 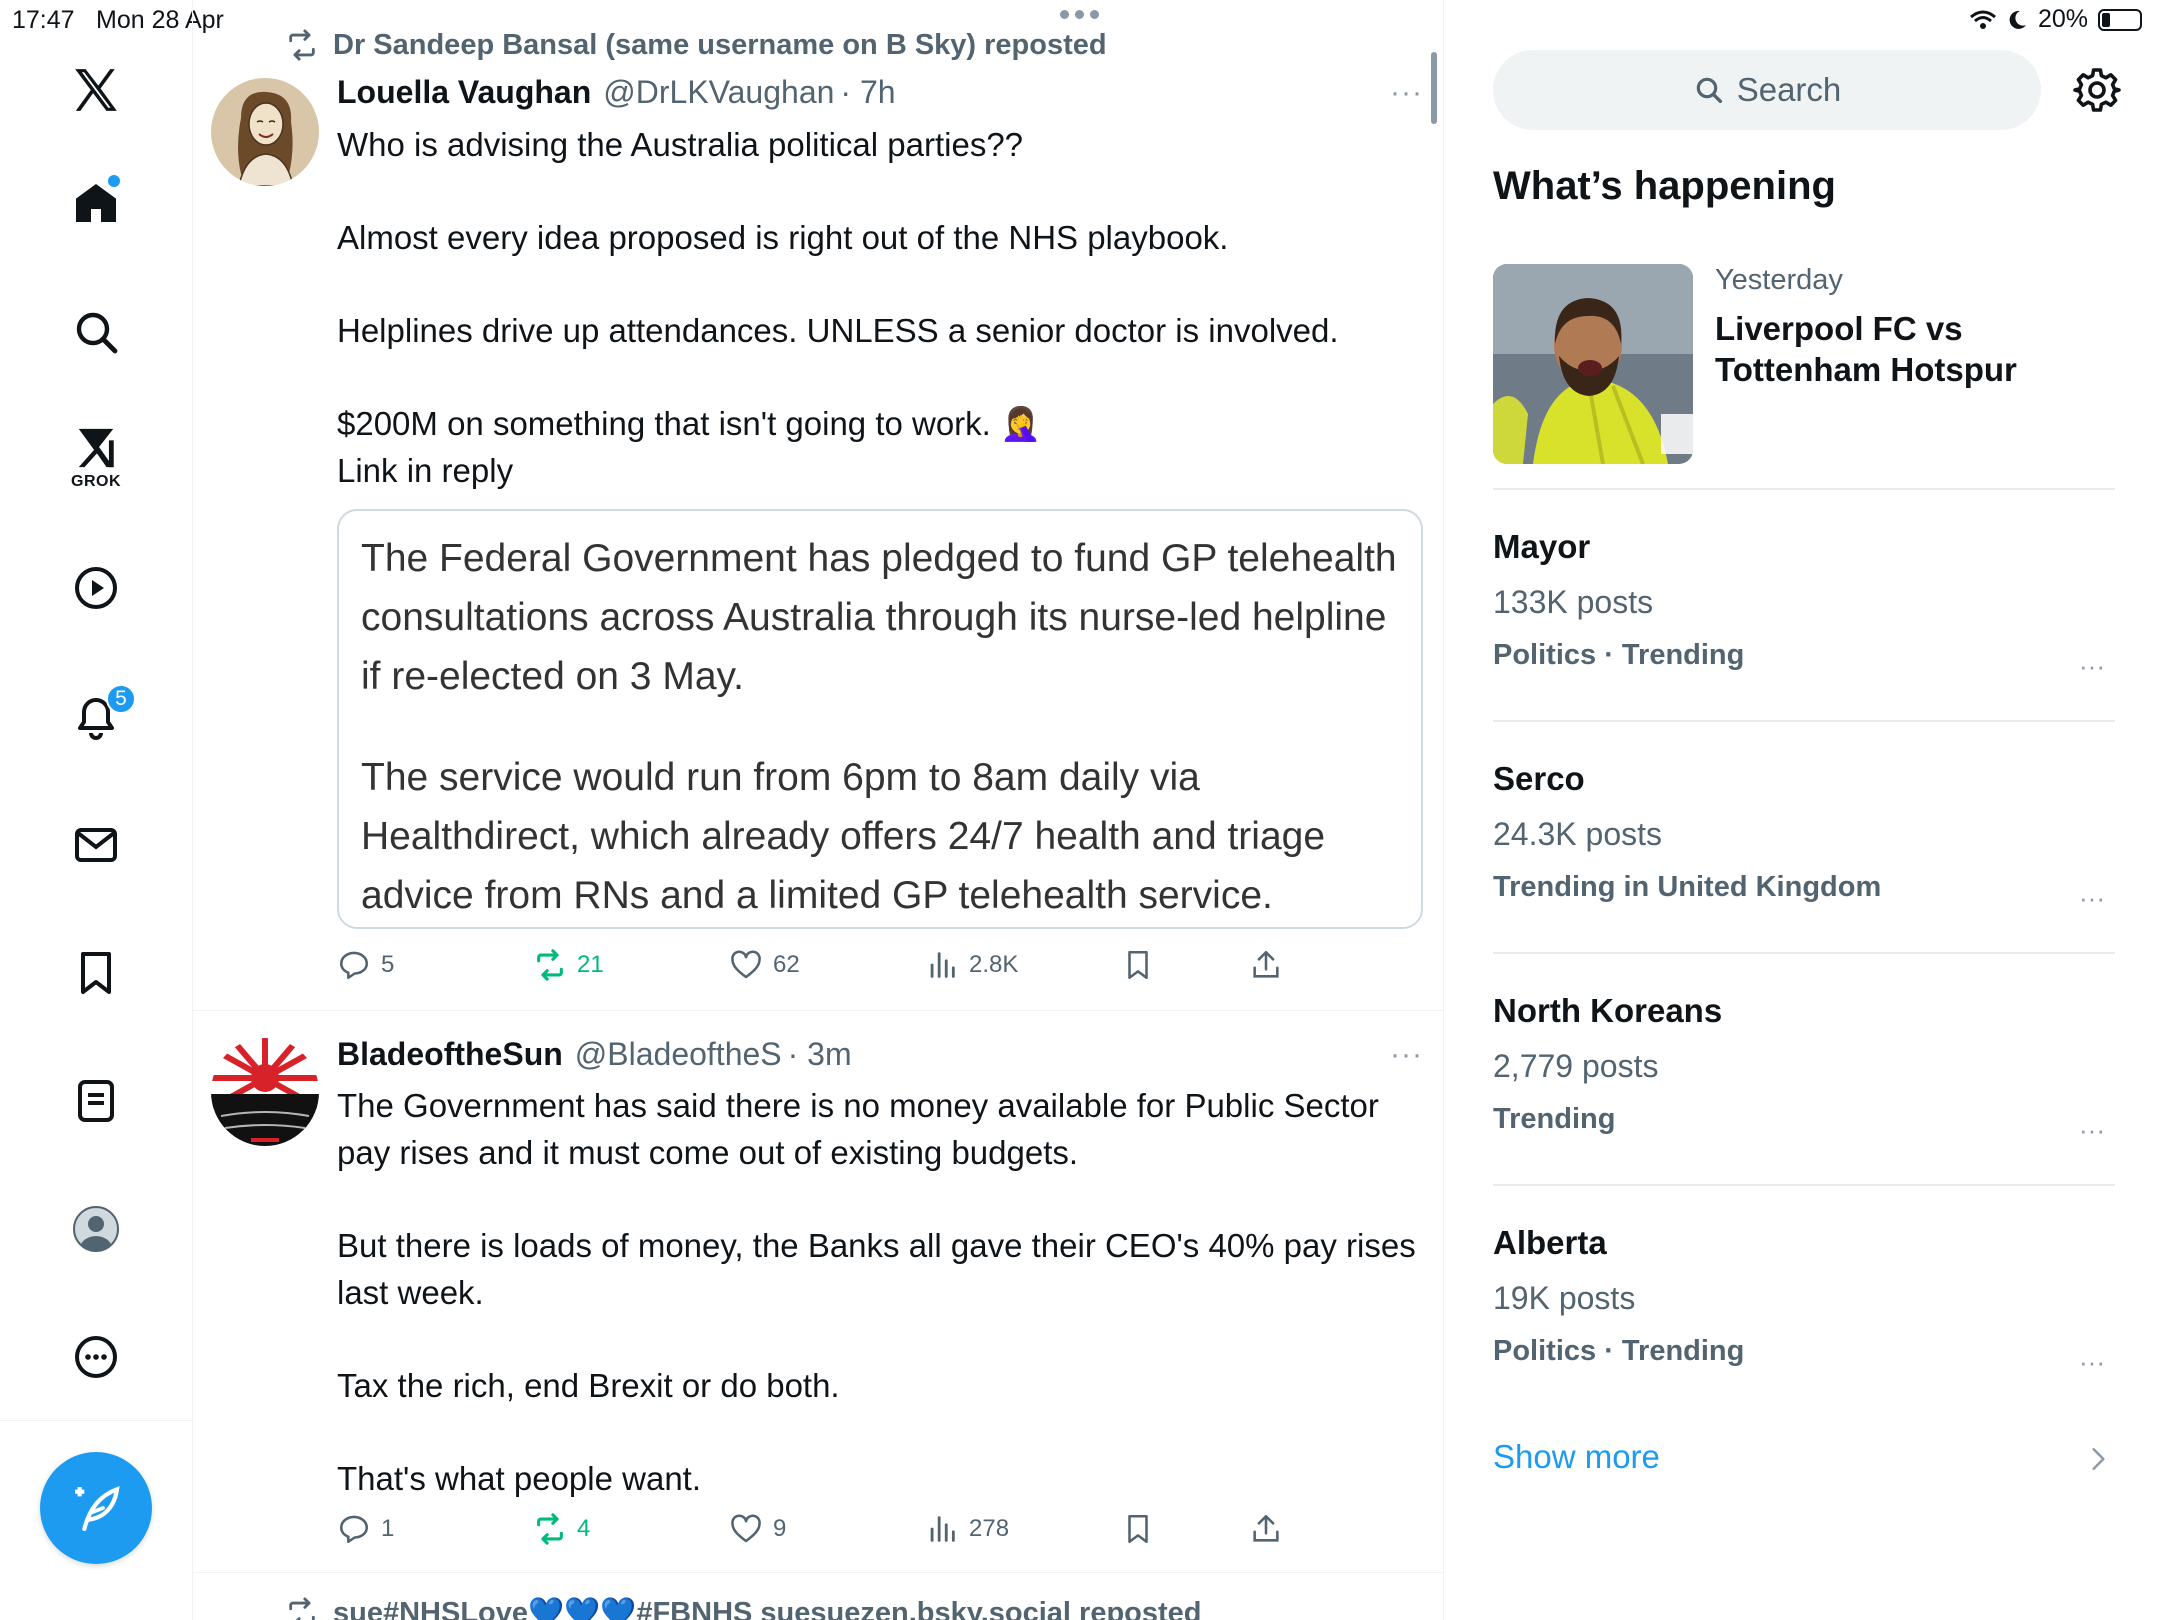 I want to click on trend-context: Trending, so click(x=1554, y=1119).